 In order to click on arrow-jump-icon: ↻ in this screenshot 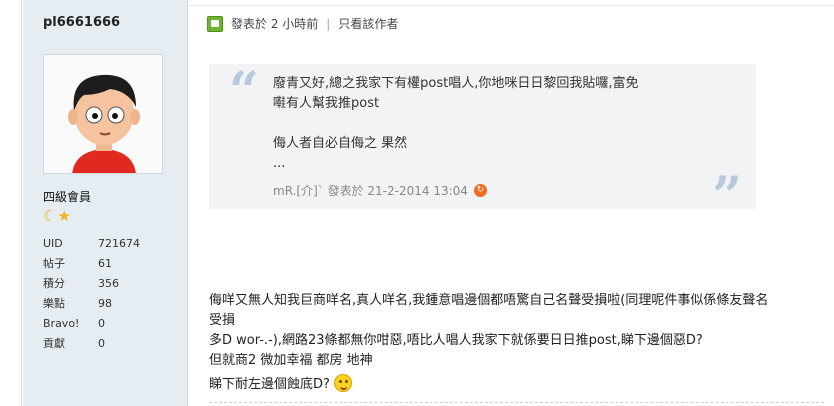, I will do `click(480, 190)`.